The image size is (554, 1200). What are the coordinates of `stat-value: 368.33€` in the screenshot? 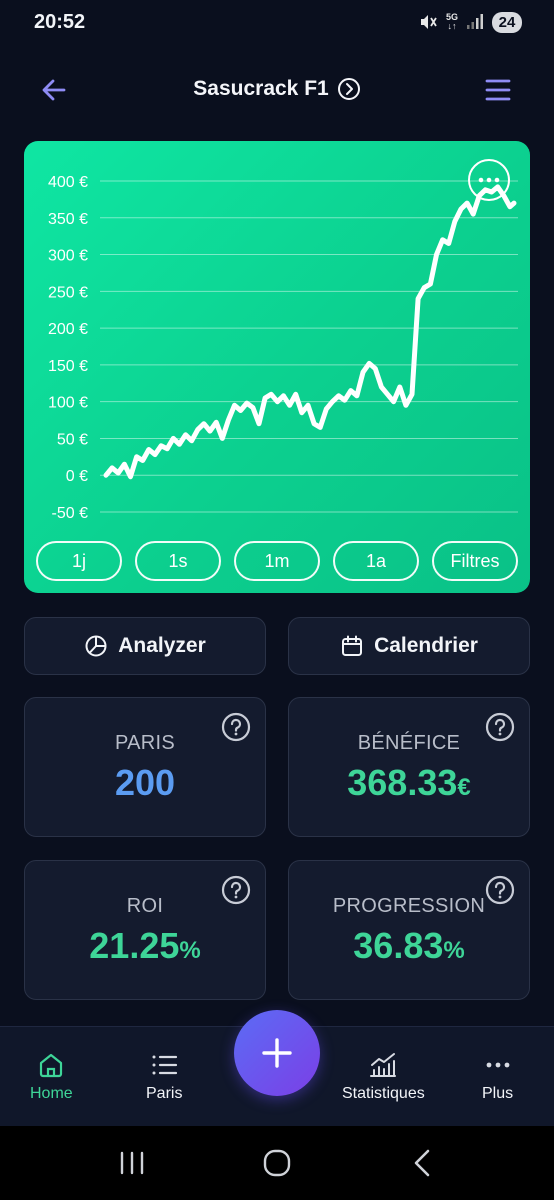 It's located at (409, 782).